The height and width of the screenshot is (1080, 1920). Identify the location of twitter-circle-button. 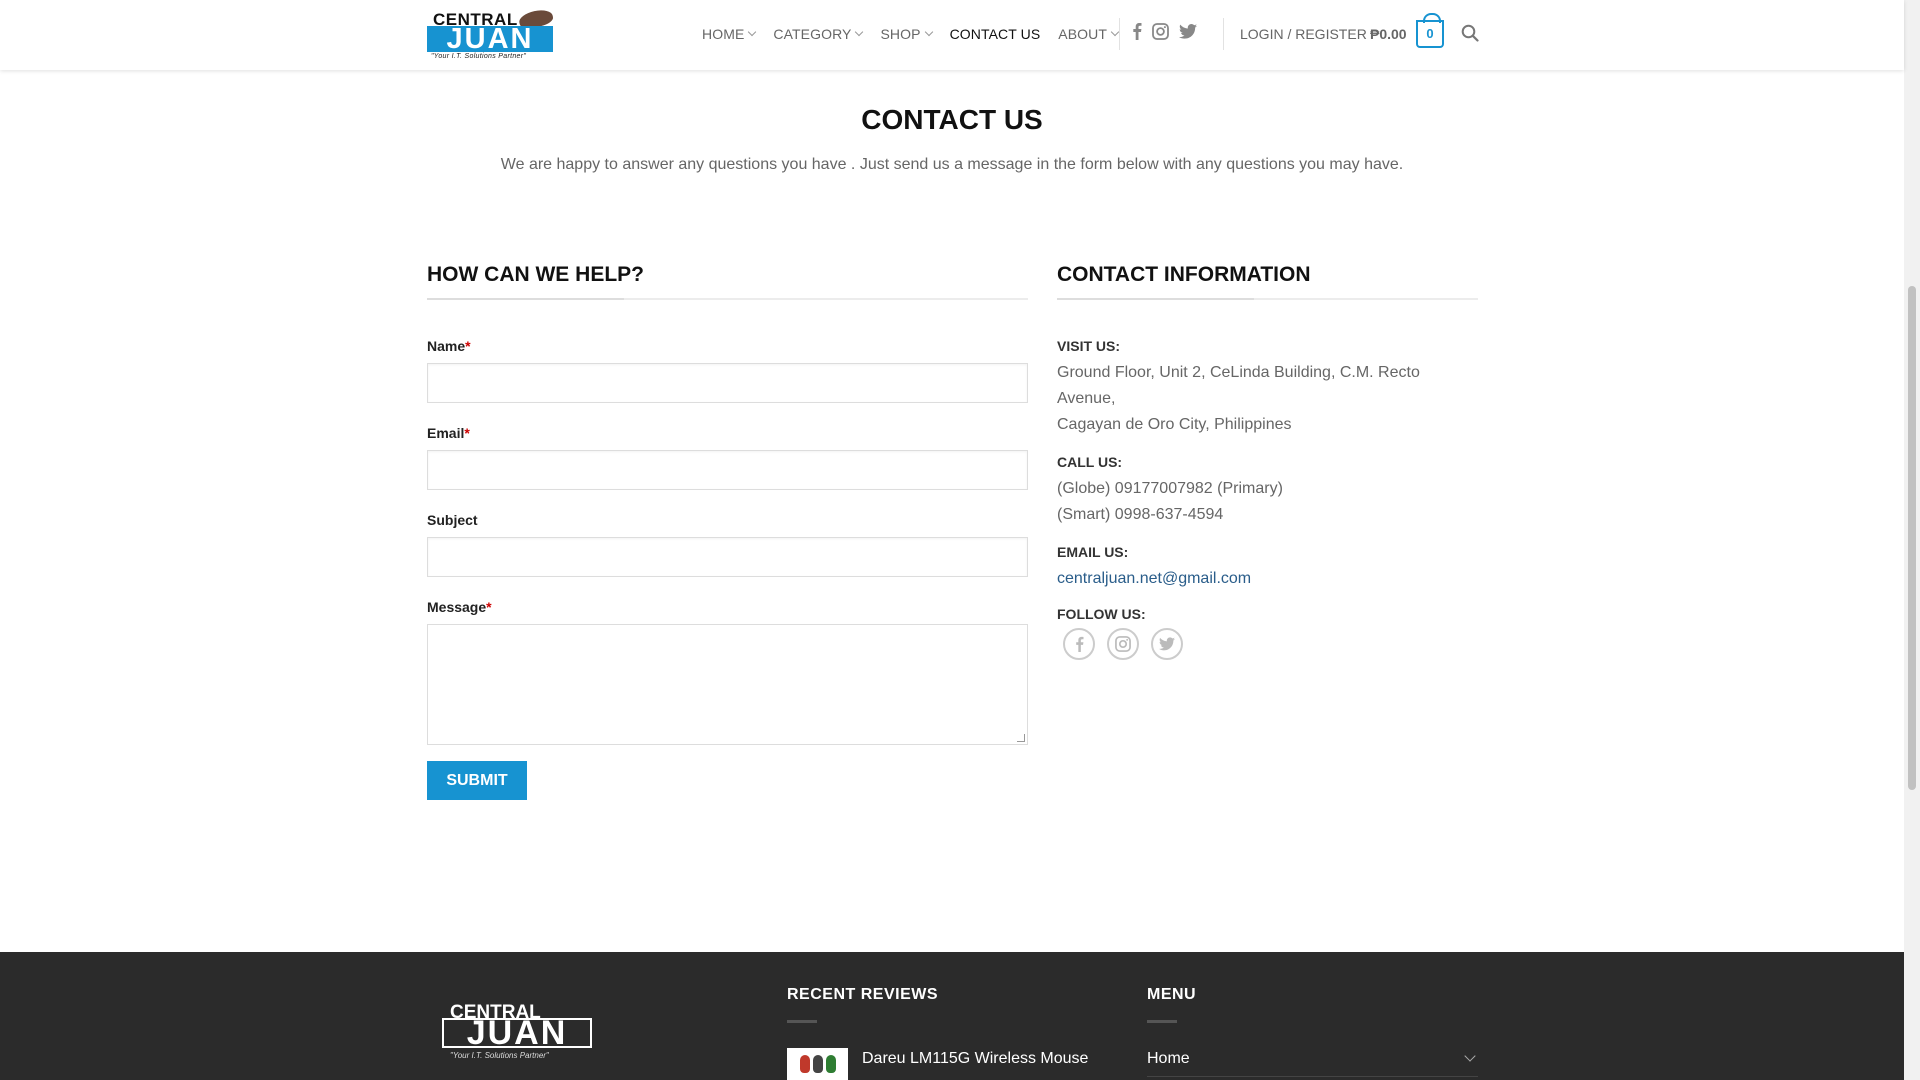
(1167, 644).